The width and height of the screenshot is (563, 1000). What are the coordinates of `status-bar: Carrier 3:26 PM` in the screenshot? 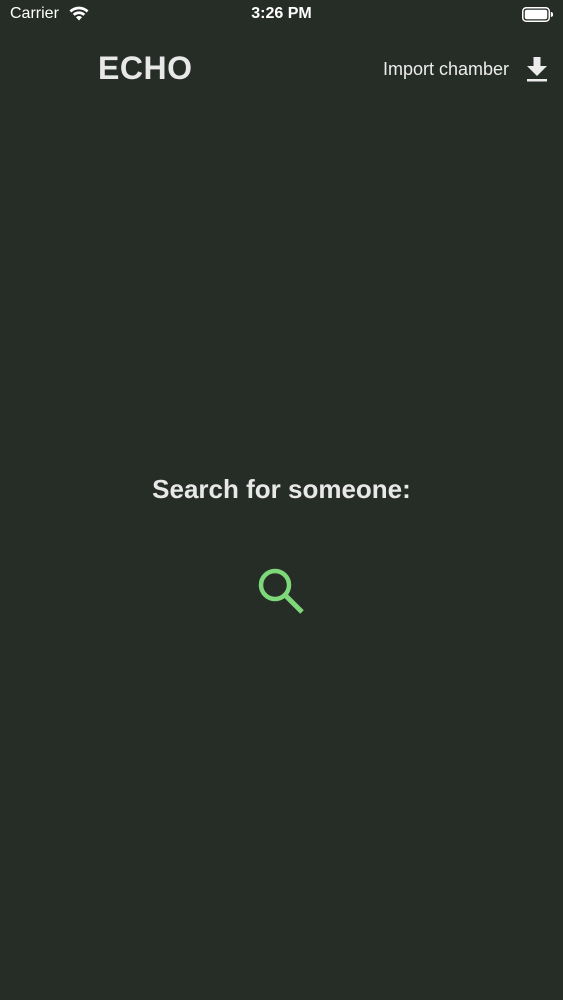 It's located at (281, 15).